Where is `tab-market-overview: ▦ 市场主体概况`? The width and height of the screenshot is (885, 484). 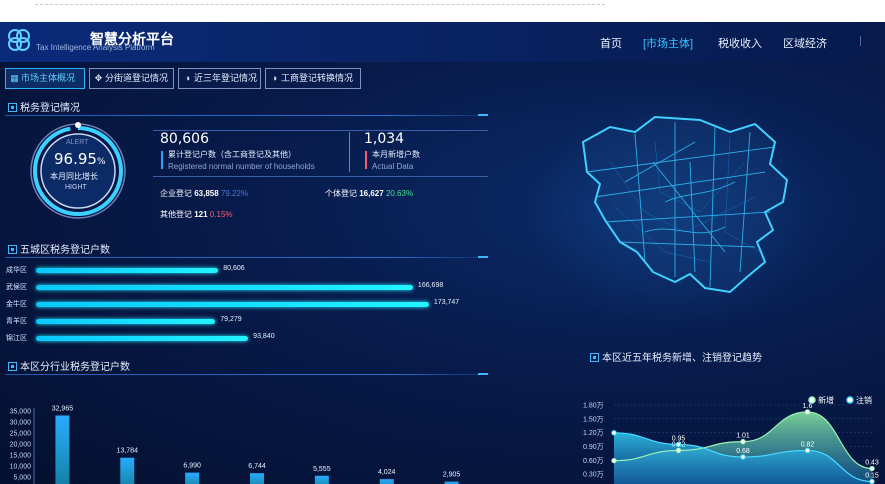 tab-market-overview: ▦ 市场主体概况 is located at coordinates (45, 78).